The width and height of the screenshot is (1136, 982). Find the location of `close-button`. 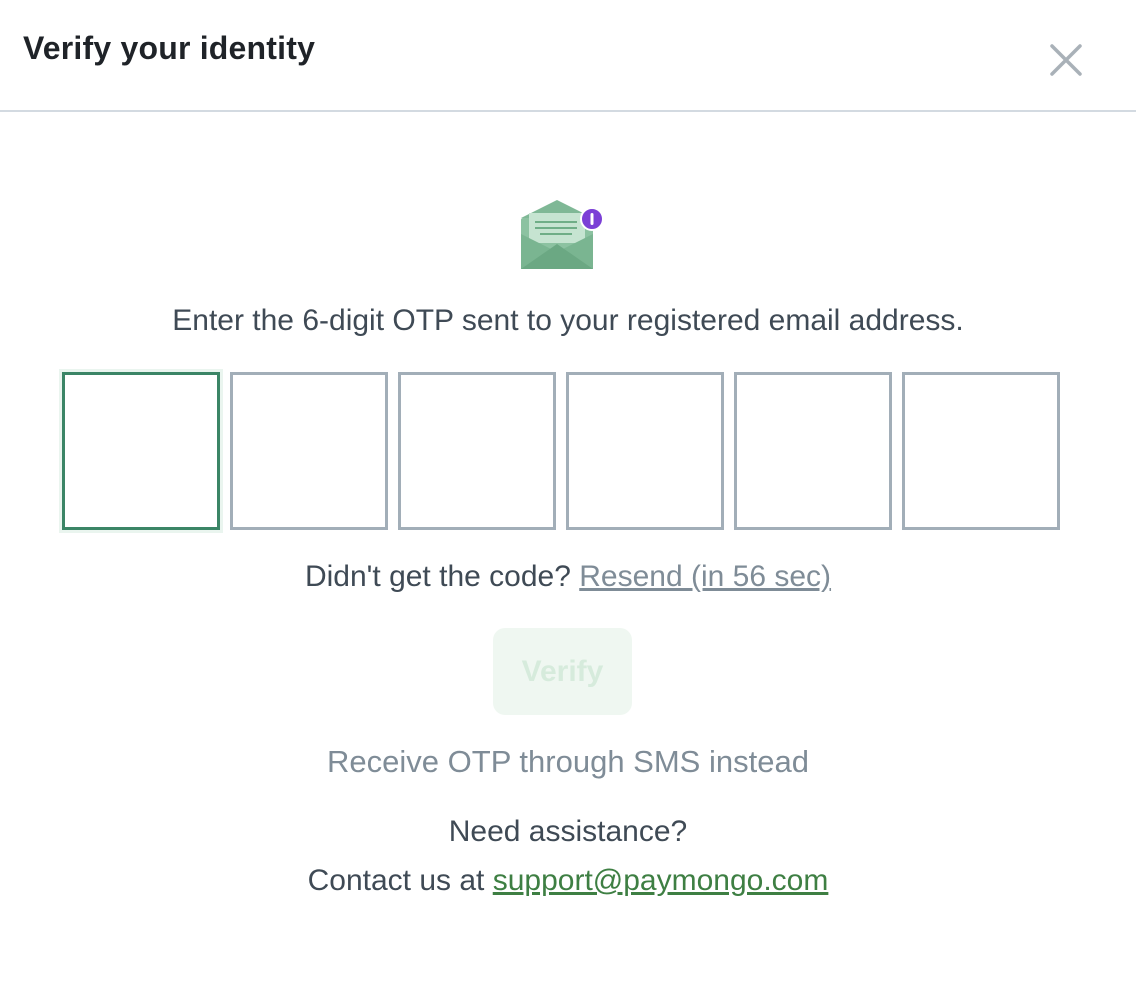

close-button is located at coordinates (1066, 60).